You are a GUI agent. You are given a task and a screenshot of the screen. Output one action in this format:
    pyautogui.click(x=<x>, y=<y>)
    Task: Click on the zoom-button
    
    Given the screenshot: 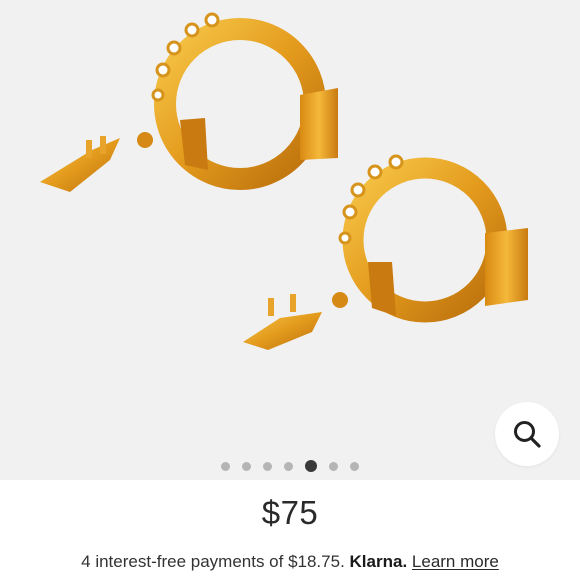 What is the action you would take?
    pyautogui.click(x=527, y=434)
    